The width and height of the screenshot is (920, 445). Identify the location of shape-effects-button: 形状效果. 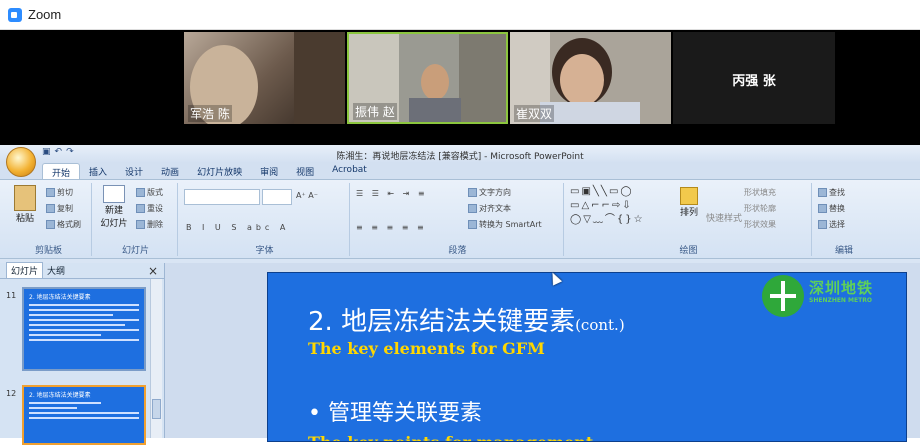
(760, 224).